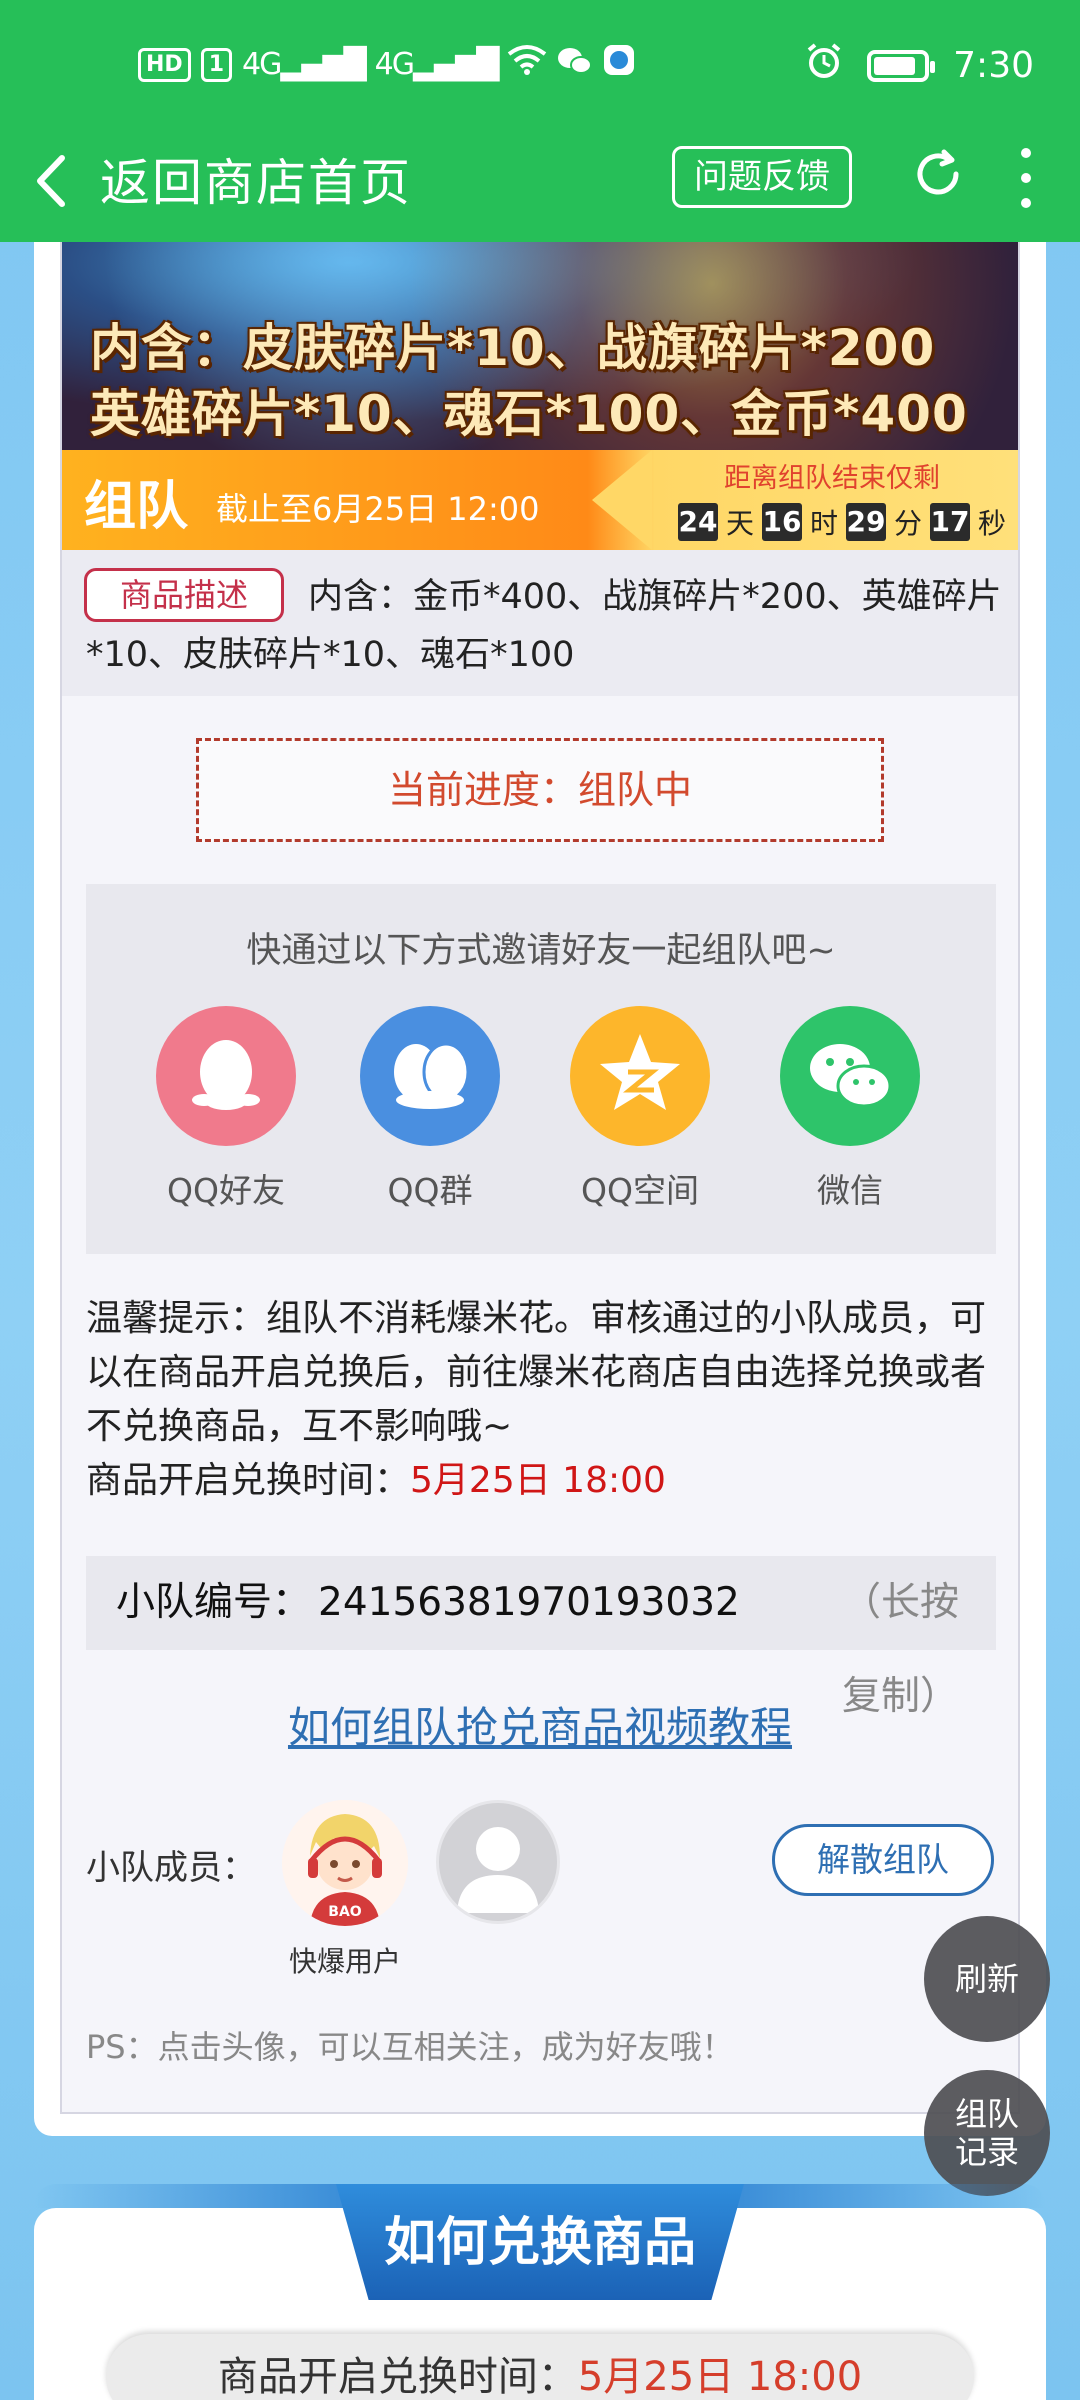 The image size is (1080, 2400). Describe the element at coordinates (184, 595) in the screenshot. I see `description-tag: 商品描述` at that location.